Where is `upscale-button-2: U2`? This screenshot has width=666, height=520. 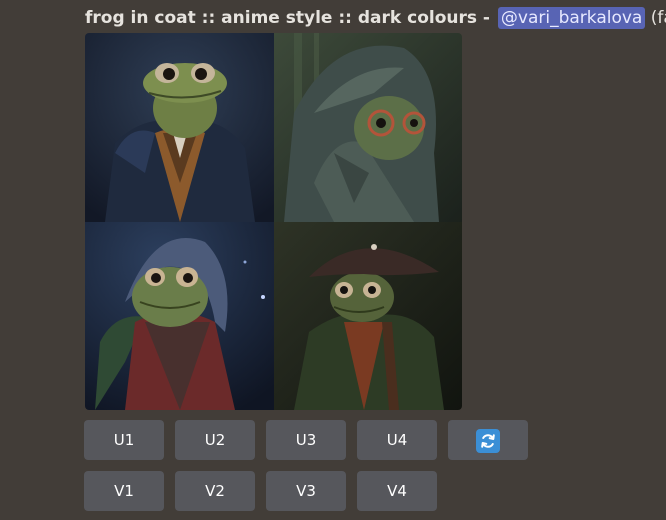 upscale-button-2: U2 is located at coordinates (215, 440).